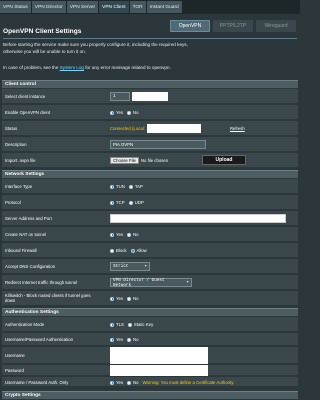 The image size is (320, 400). Describe the element at coordinates (21, 250) in the screenshot. I see `inbound-firewall-label: Inbound Firewall` at that location.